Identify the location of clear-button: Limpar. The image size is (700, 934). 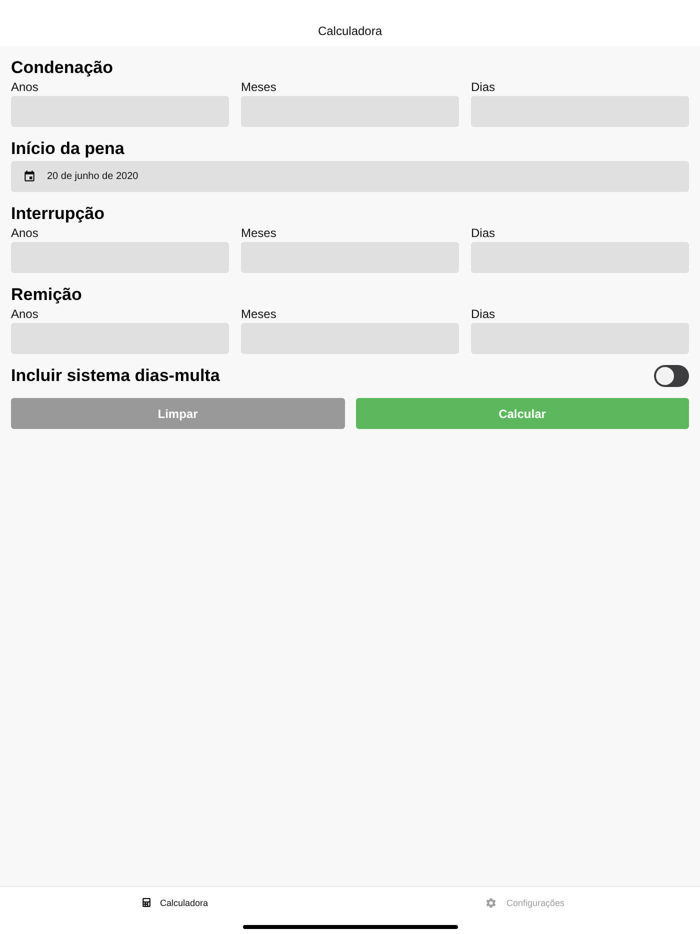
(177, 413).